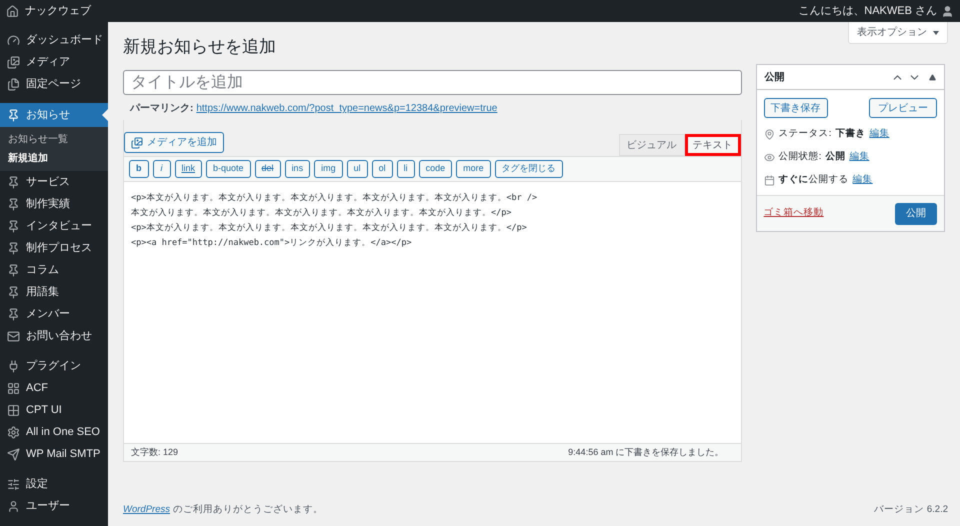 This screenshot has height=526, width=960. What do you see at coordinates (54, 366) in the screenshot?
I see `sidebar-item: プラグイン` at bounding box center [54, 366].